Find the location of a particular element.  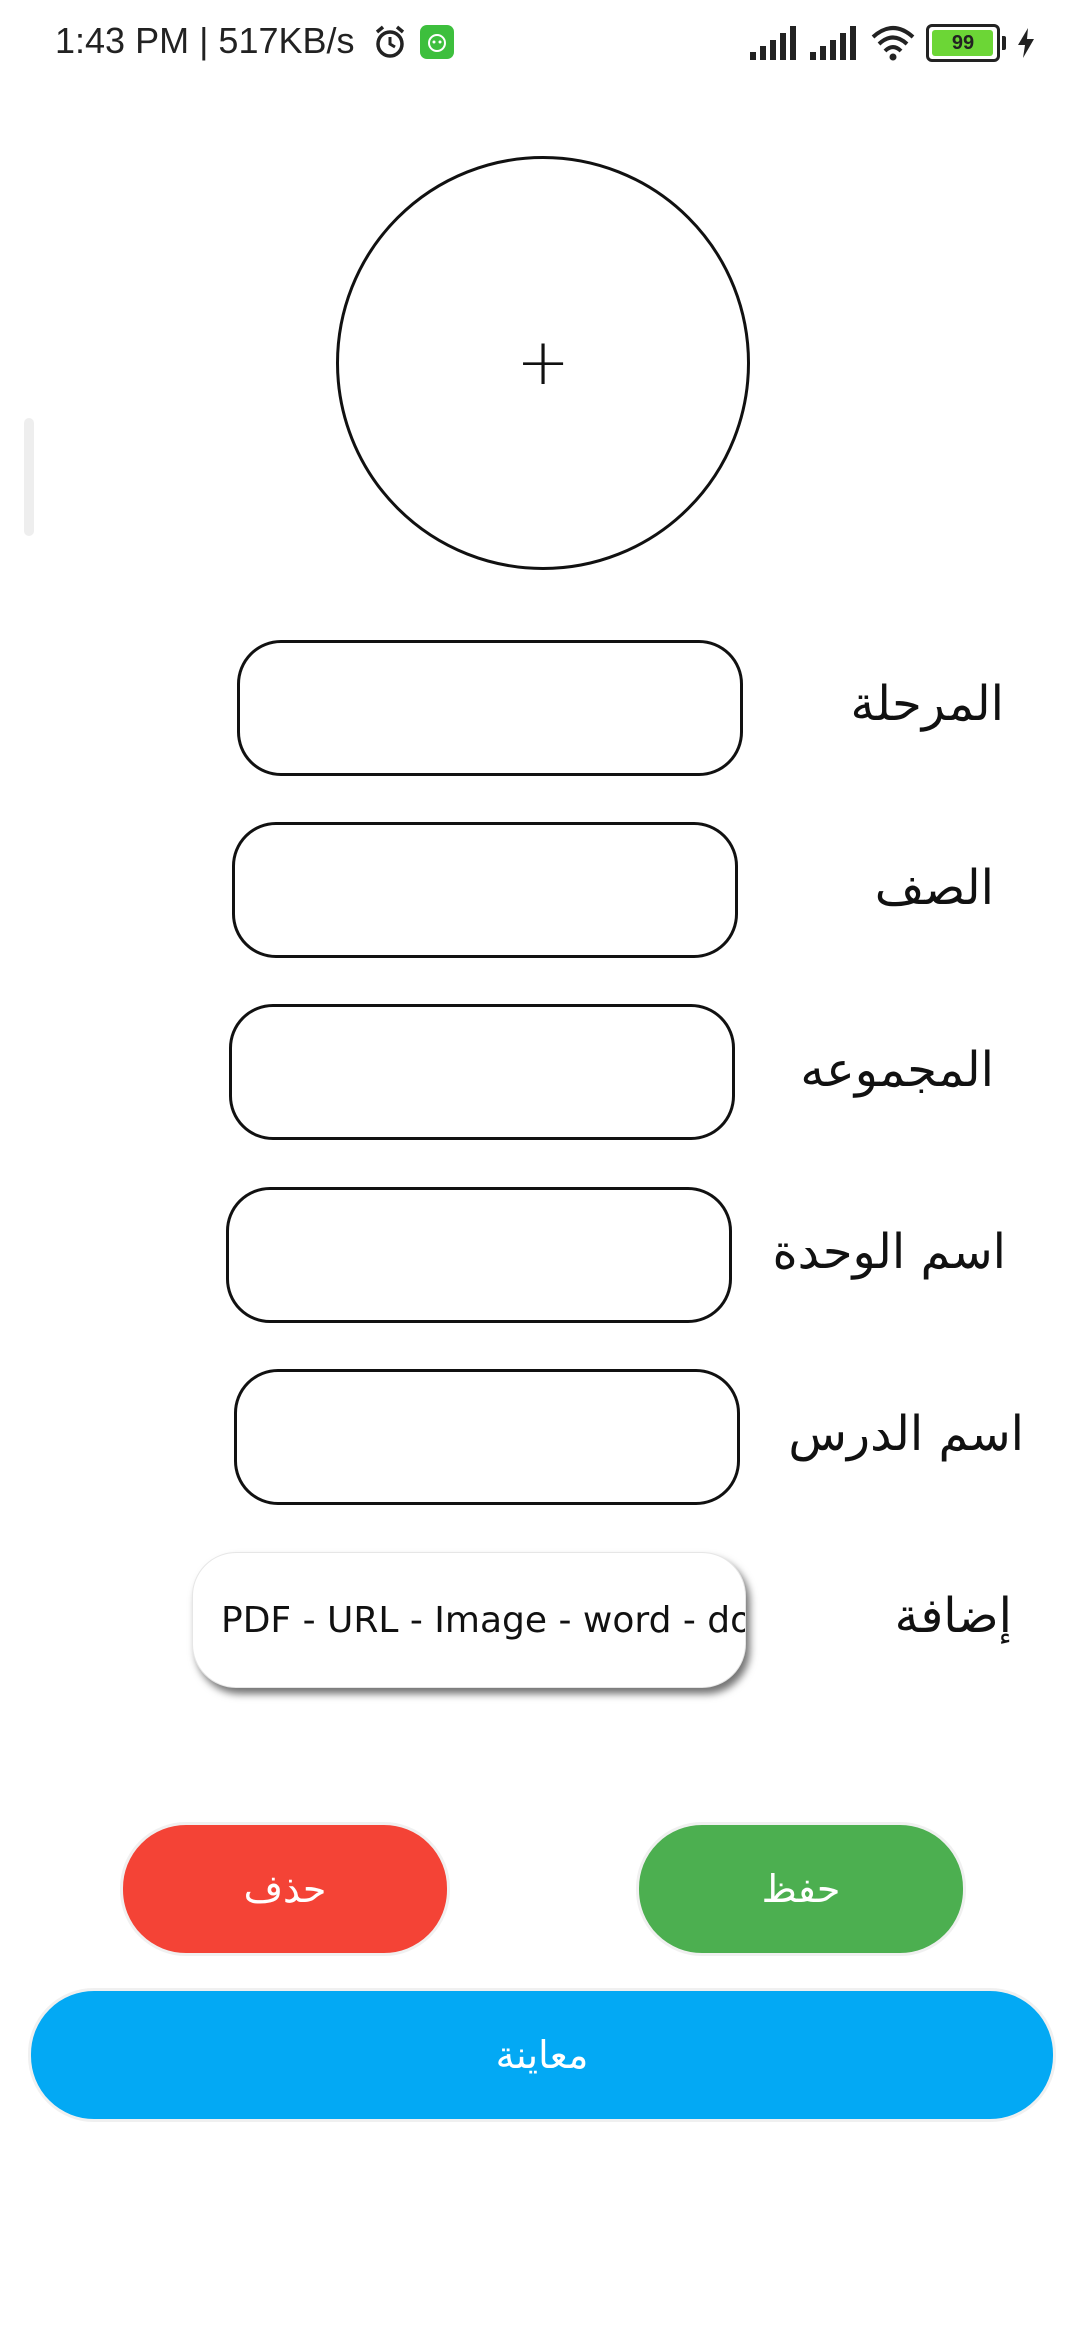

lesson-name-input is located at coordinates (487, 1437).